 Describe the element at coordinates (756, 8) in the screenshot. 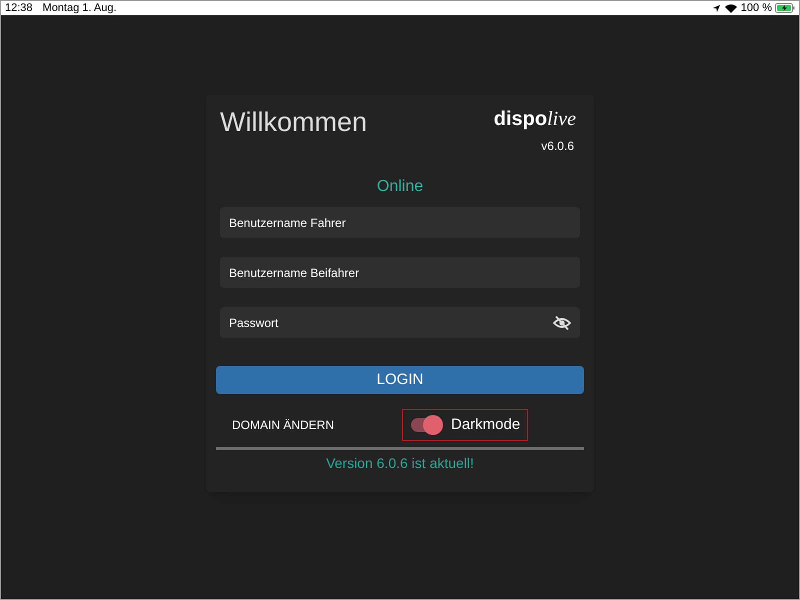

I see `battery-text: 100 %` at that location.